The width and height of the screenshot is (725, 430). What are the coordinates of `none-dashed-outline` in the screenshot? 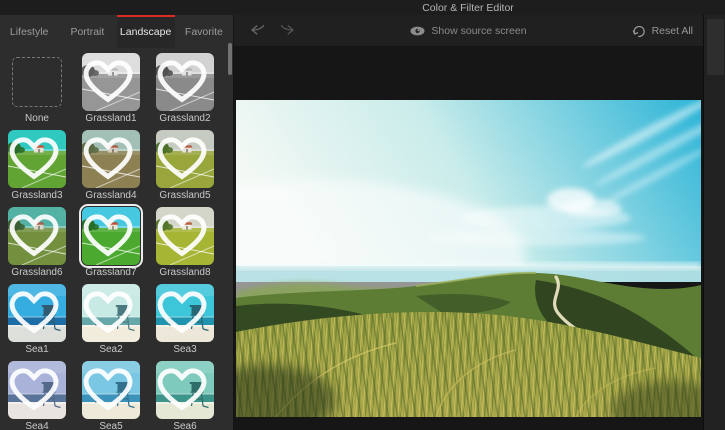 It's located at (37, 82).